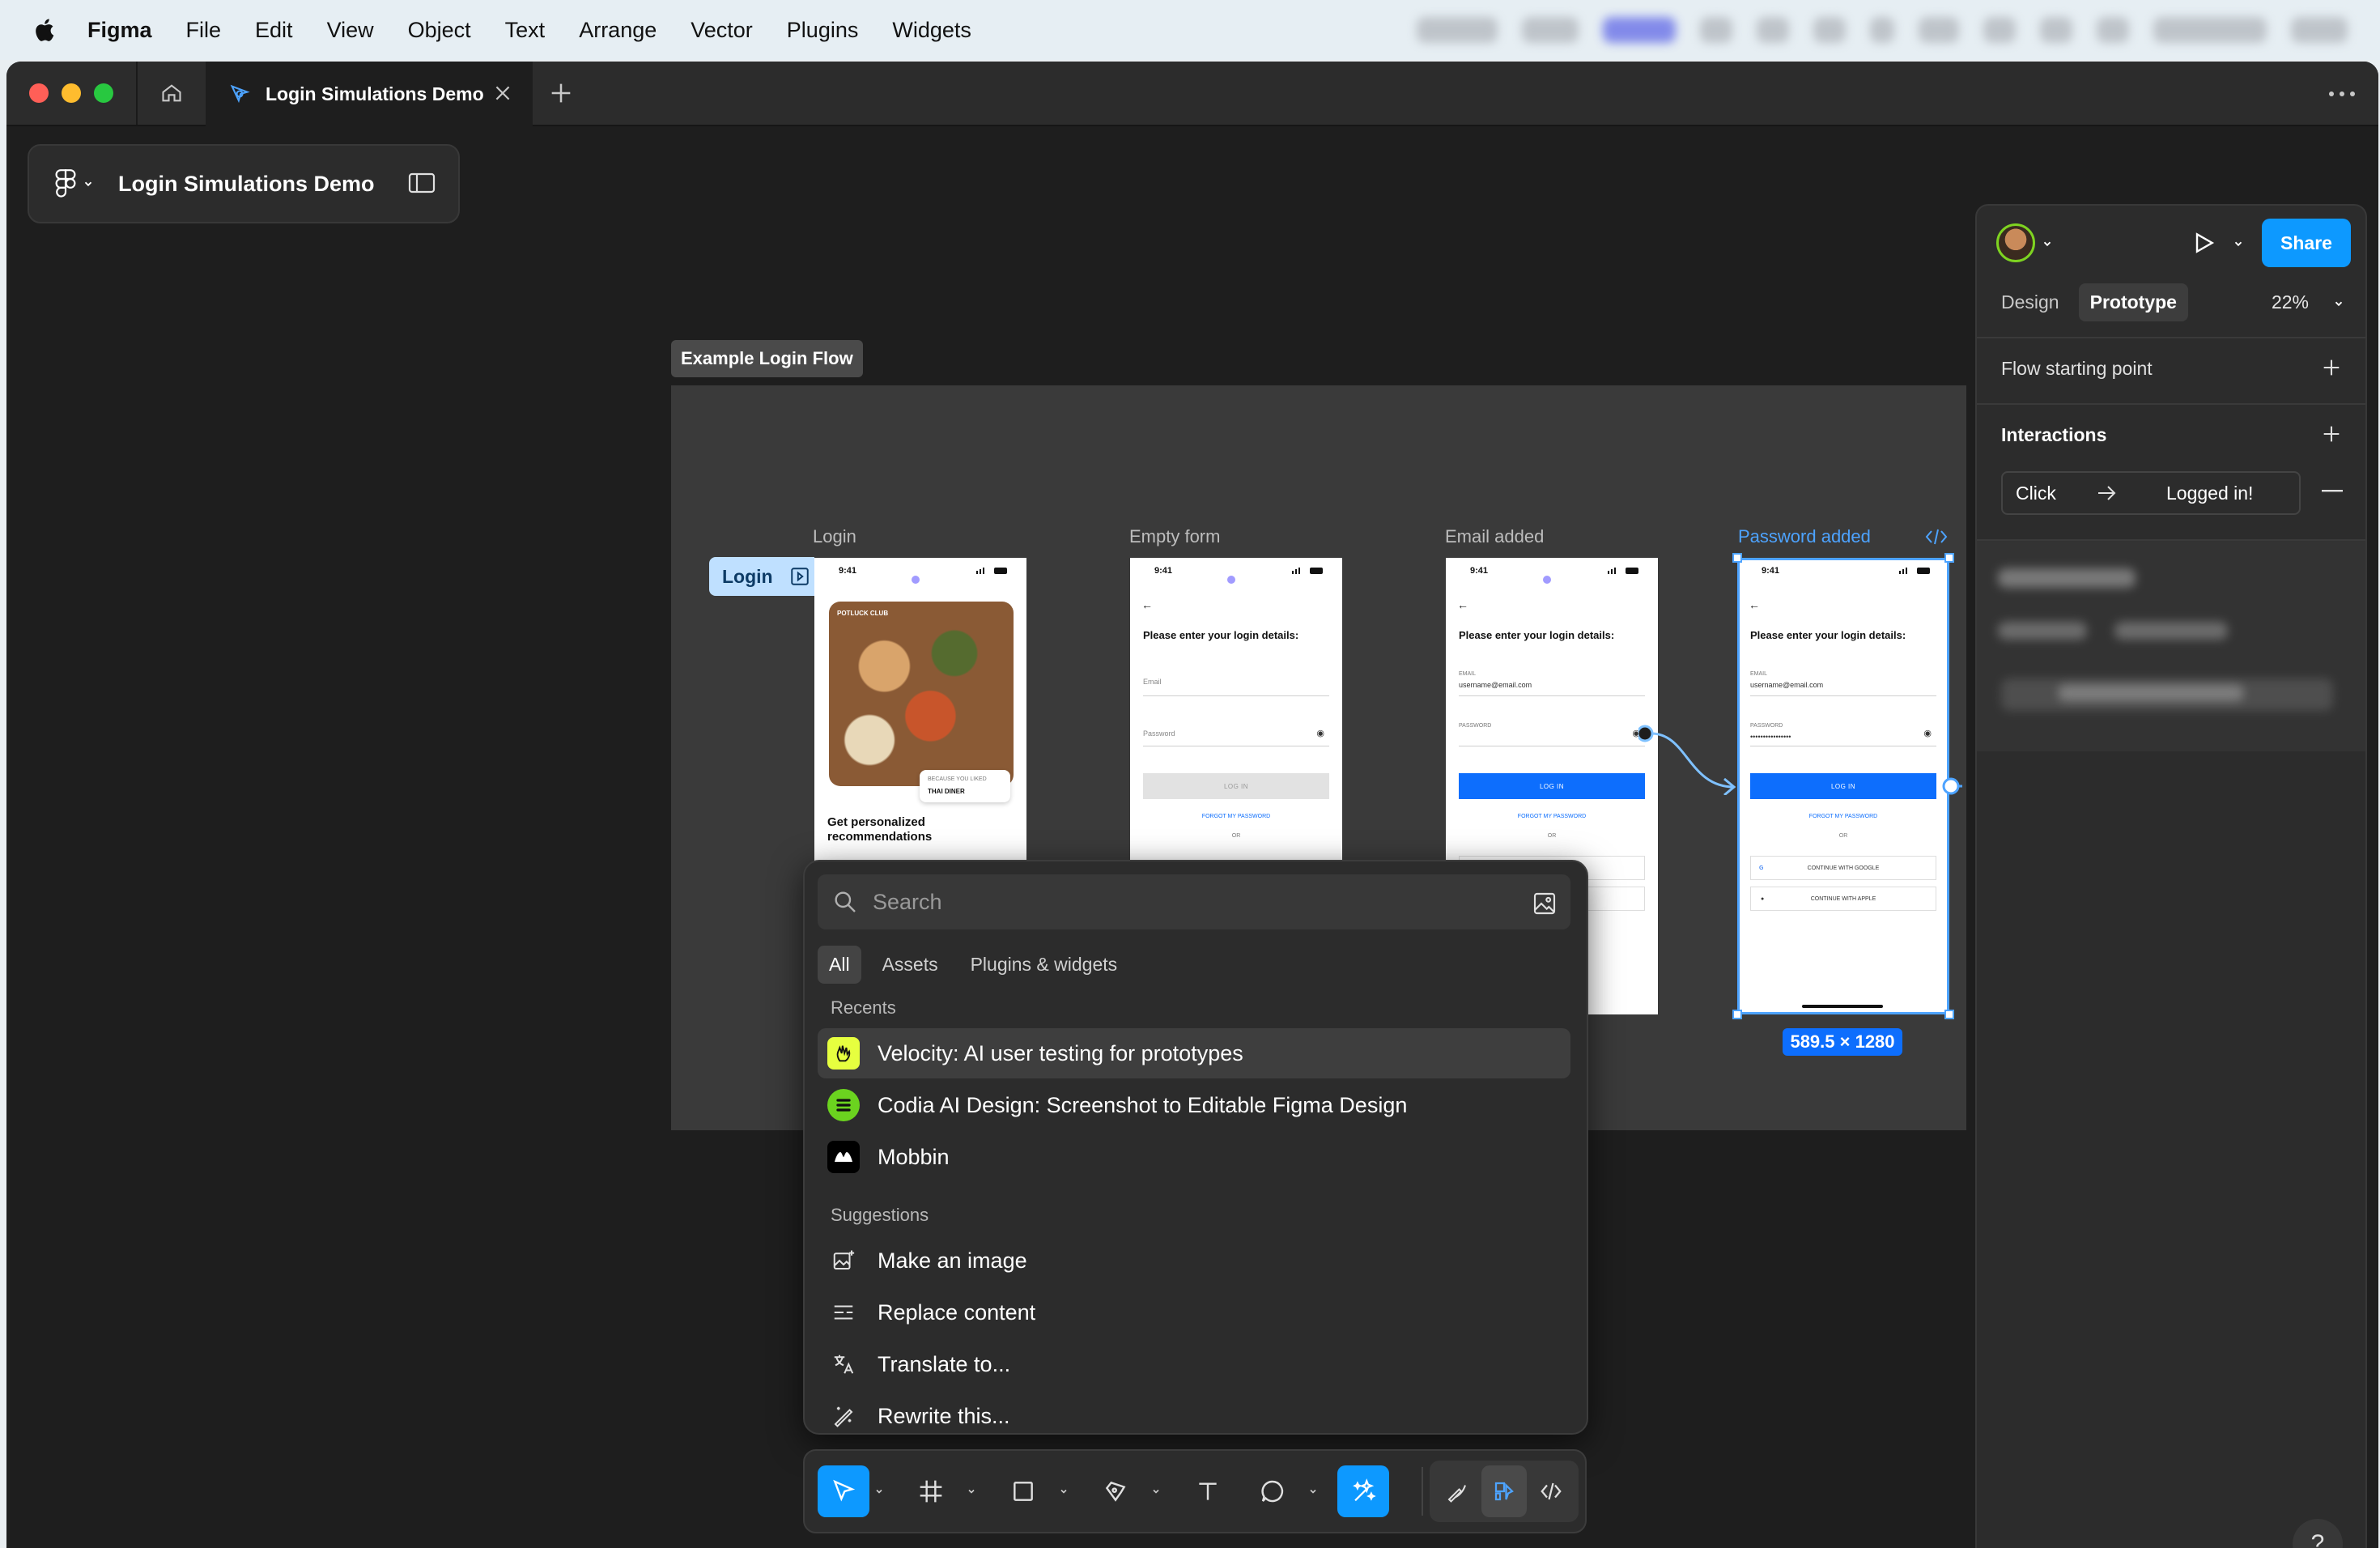 The height and width of the screenshot is (1548, 2380). Describe the element at coordinates (863, 614) in the screenshot. I see `potluck-tag: POTLUCK CLUB` at that location.